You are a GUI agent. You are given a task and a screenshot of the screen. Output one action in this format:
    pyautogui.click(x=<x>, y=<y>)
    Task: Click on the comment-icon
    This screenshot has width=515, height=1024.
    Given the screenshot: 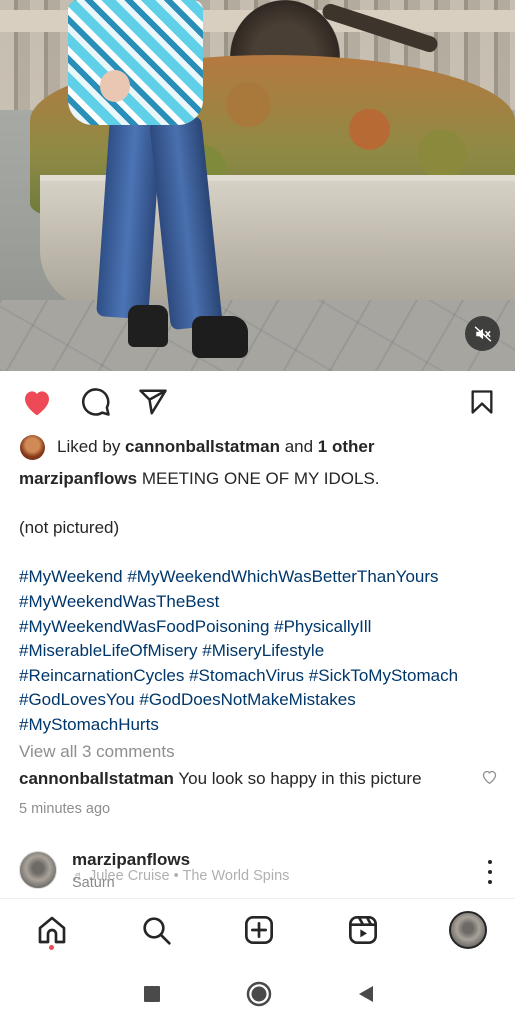 What is the action you would take?
    pyautogui.click(x=96, y=402)
    